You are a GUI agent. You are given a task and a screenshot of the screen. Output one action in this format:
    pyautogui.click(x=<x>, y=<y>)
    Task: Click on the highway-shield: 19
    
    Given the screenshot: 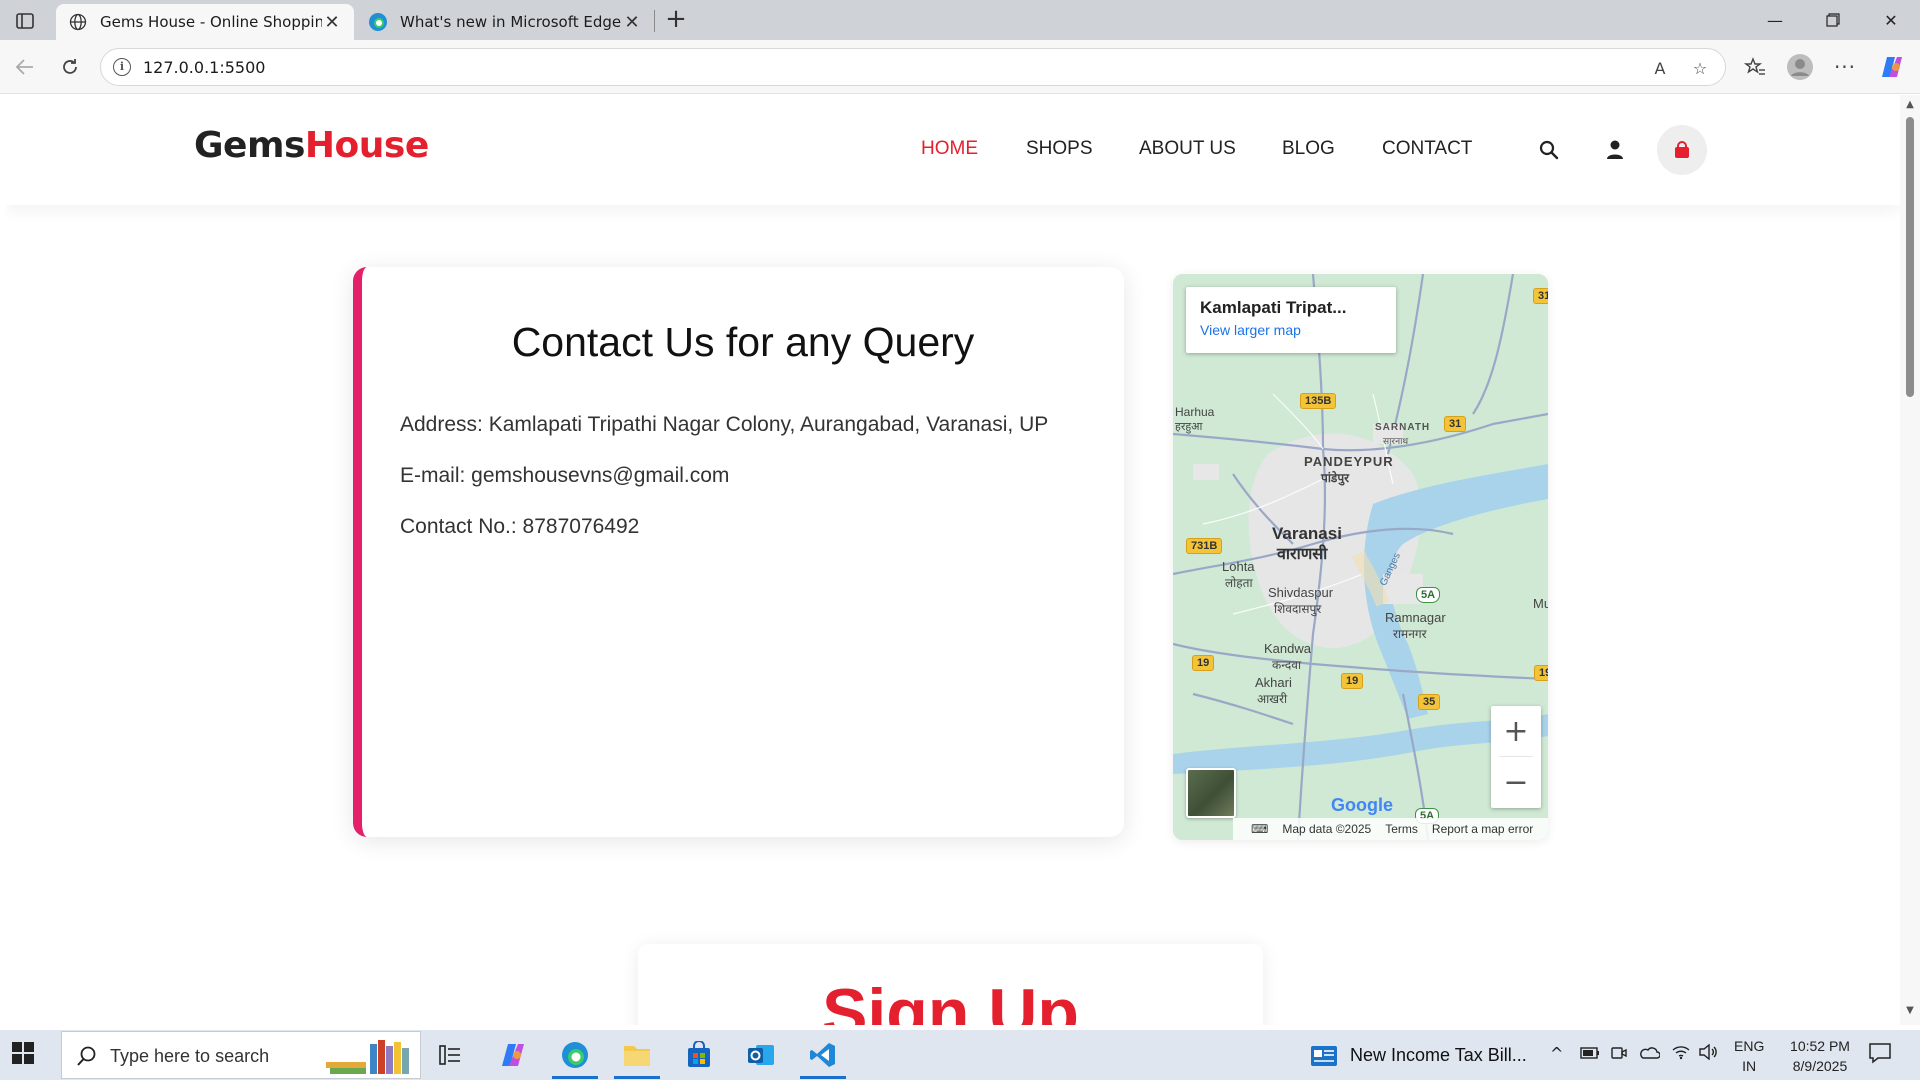 What is the action you would take?
    pyautogui.click(x=1352, y=681)
    